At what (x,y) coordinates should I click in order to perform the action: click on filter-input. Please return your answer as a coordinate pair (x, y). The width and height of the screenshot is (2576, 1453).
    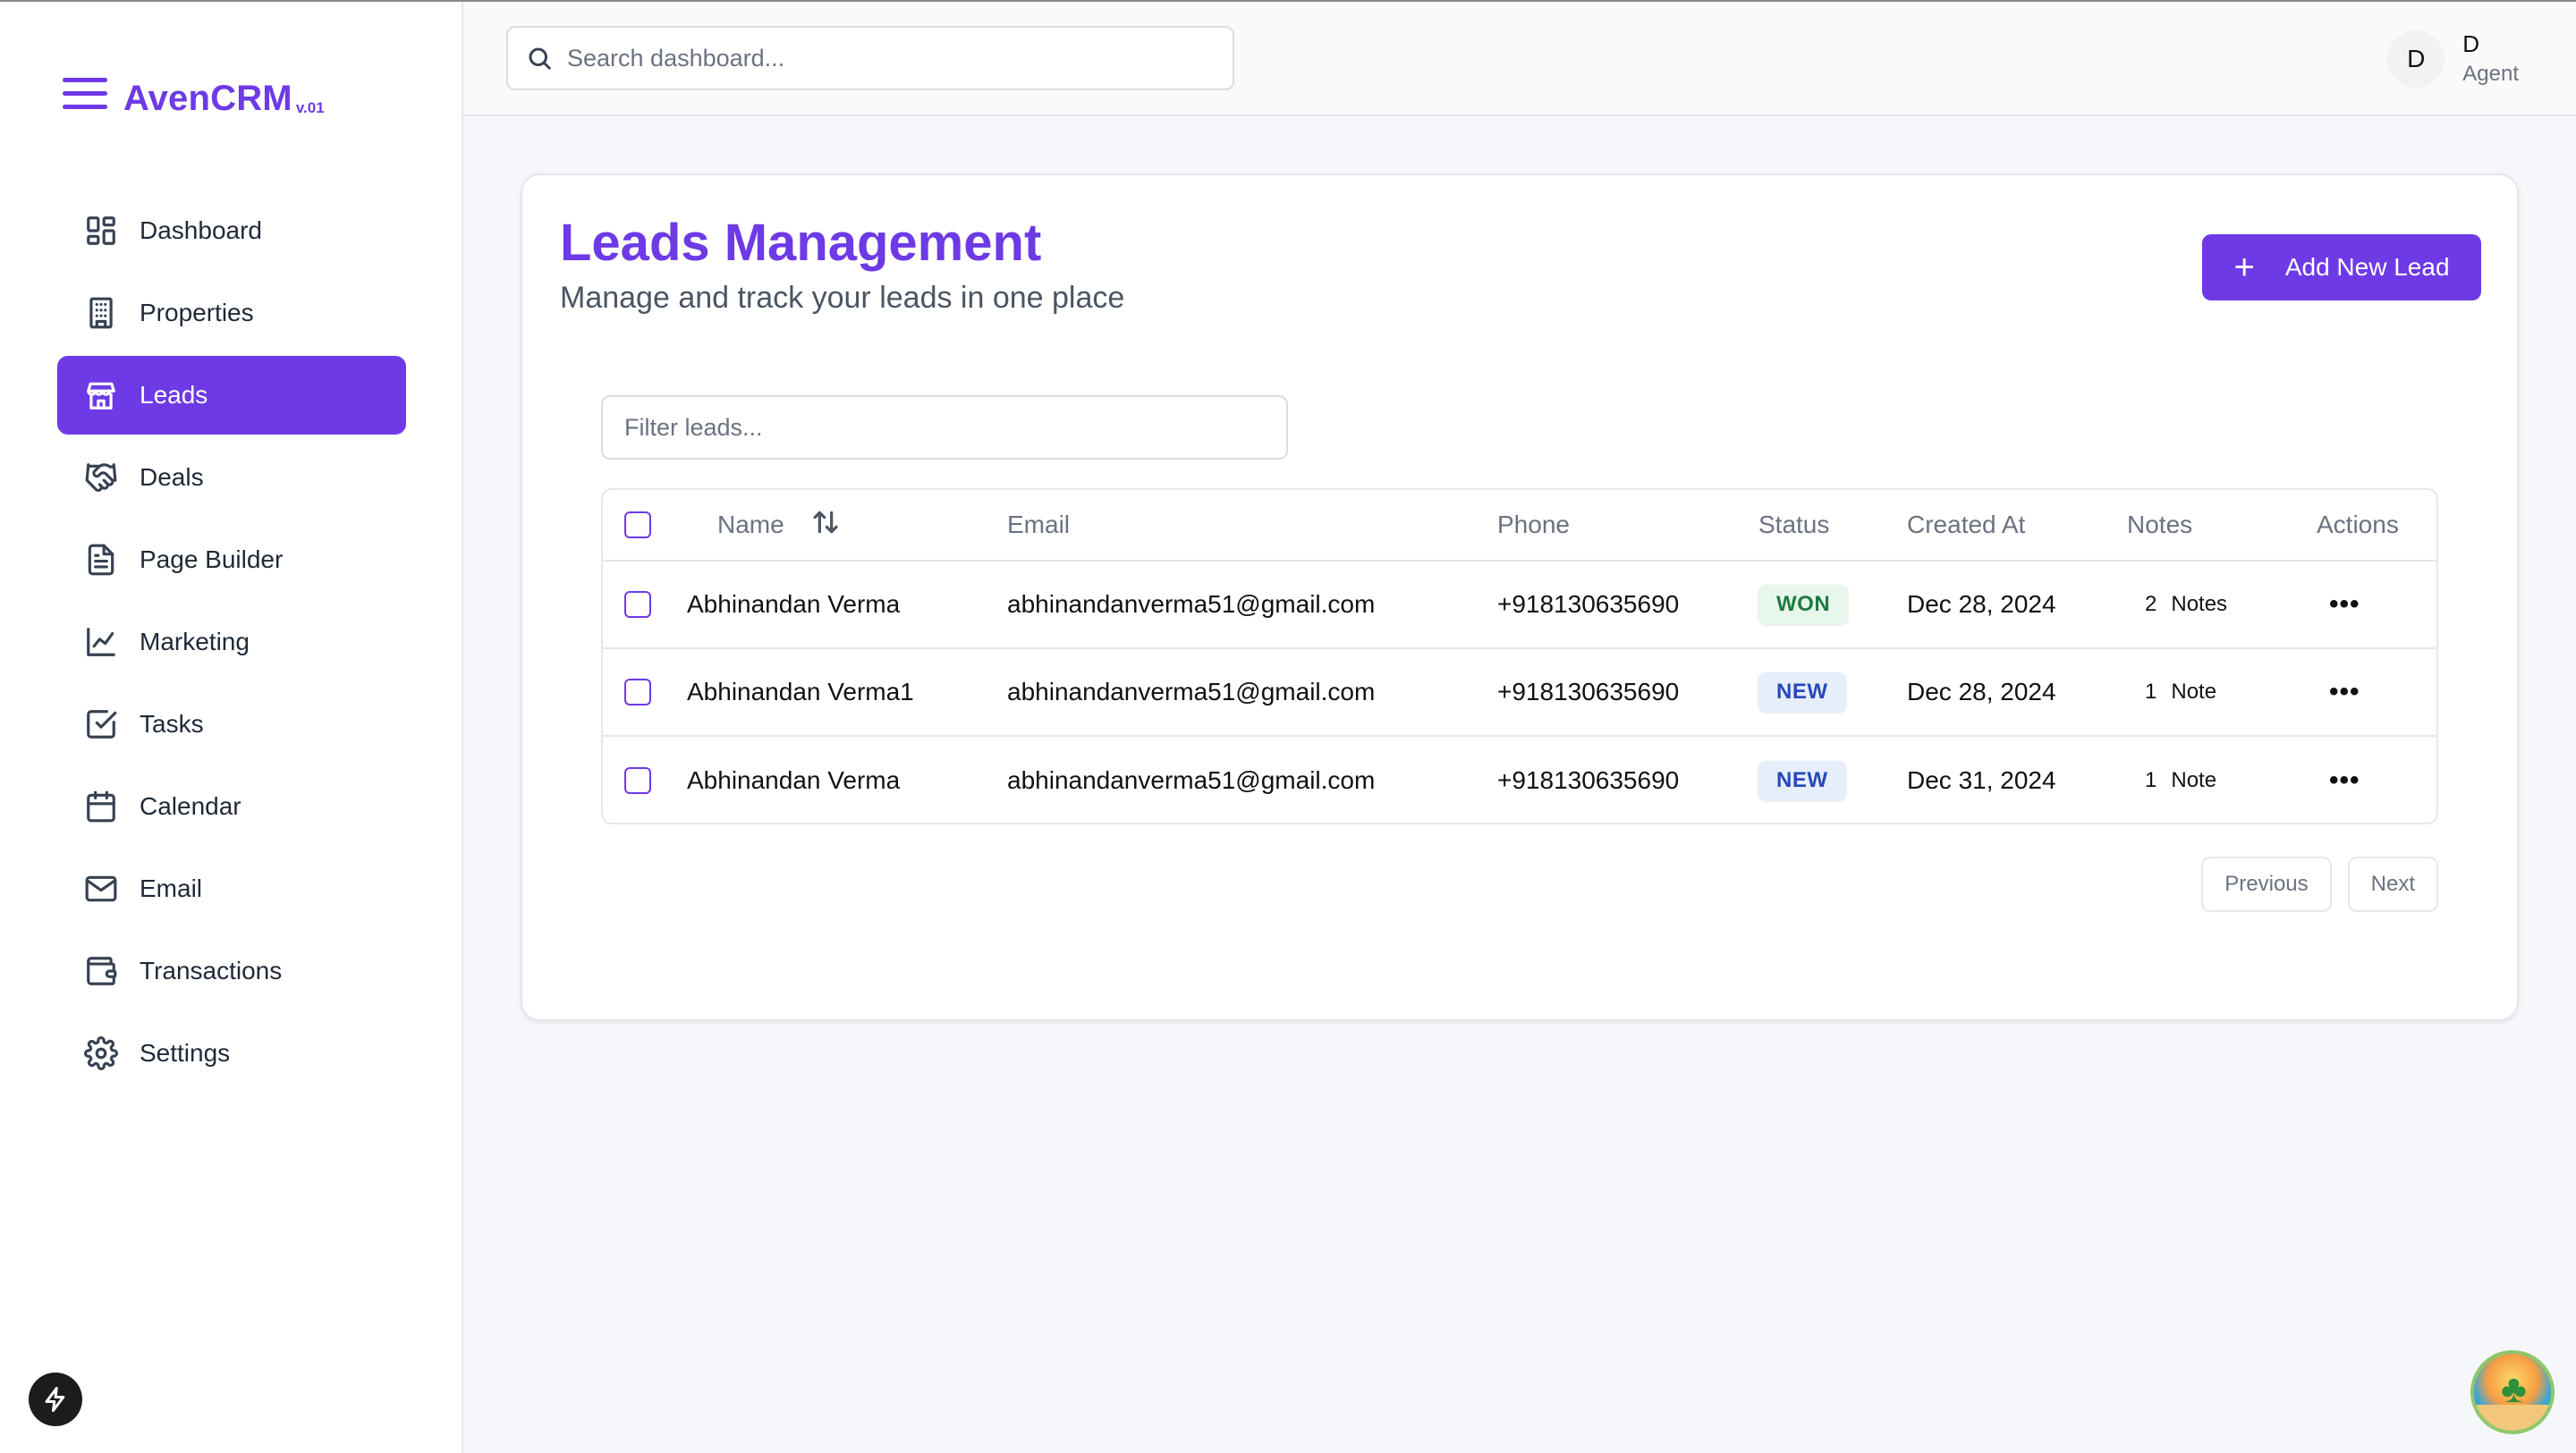
    Looking at the image, I should click on (937, 427).